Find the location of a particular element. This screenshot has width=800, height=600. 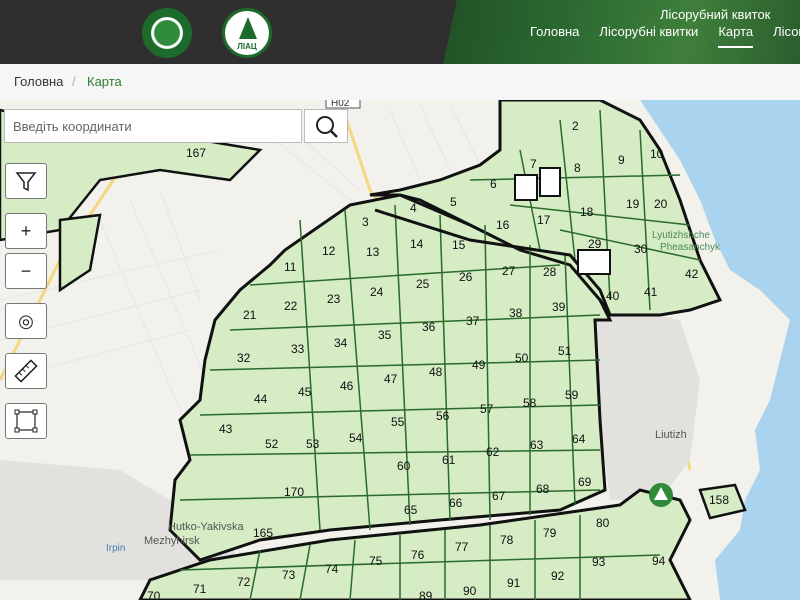

zoom-in-button: + is located at coordinates (26, 231).